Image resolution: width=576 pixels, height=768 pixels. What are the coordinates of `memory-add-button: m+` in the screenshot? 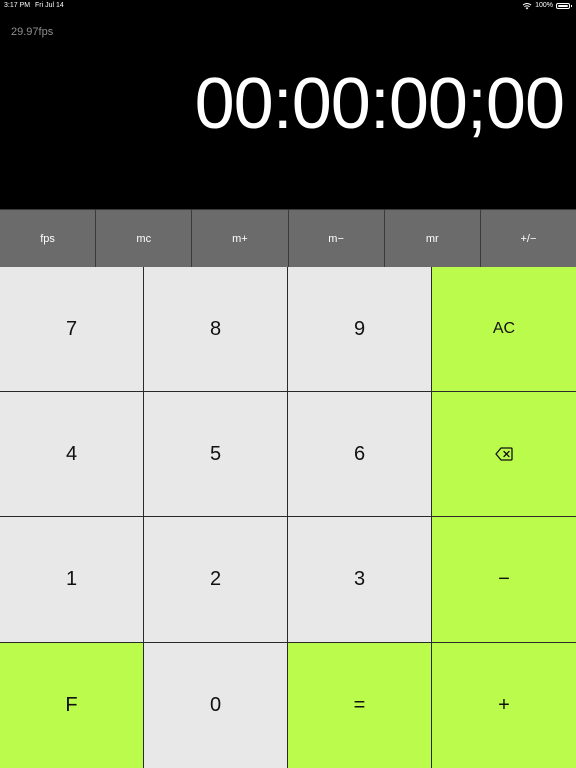 It's located at (240, 238).